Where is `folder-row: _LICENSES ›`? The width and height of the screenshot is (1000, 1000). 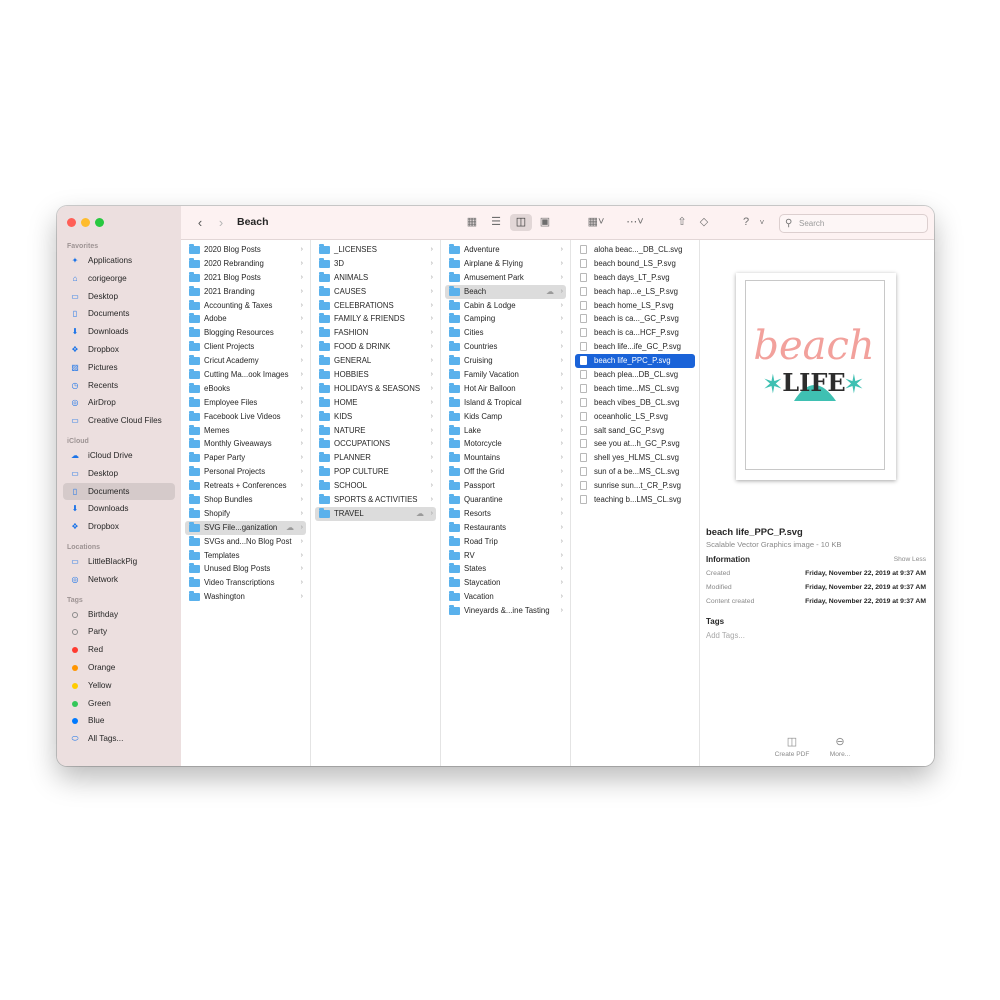 folder-row: _LICENSES › is located at coordinates (375, 250).